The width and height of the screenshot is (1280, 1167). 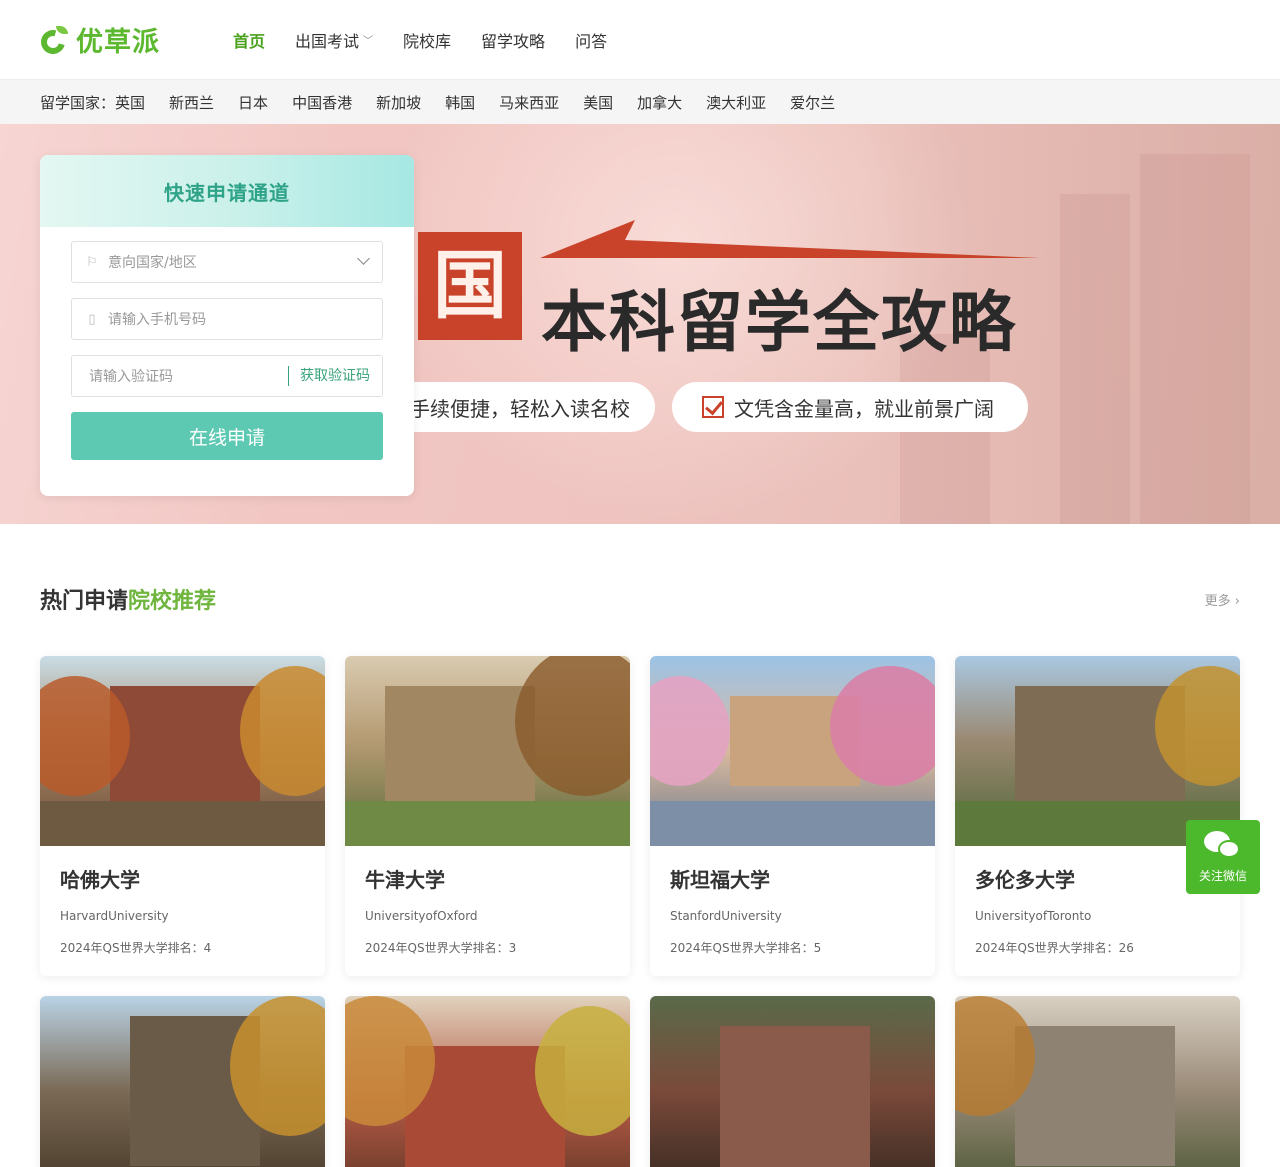 What do you see at coordinates (517, 407) in the screenshot?
I see `banner-pill-1: 手续便捷，轻松入读名校` at bounding box center [517, 407].